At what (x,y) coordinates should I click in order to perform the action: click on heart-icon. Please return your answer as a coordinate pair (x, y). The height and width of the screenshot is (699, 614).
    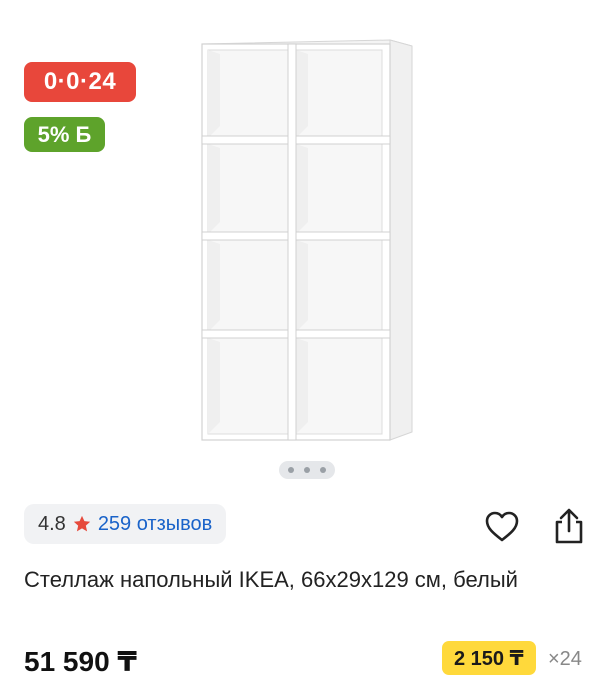
    Looking at the image, I should click on (502, 526).